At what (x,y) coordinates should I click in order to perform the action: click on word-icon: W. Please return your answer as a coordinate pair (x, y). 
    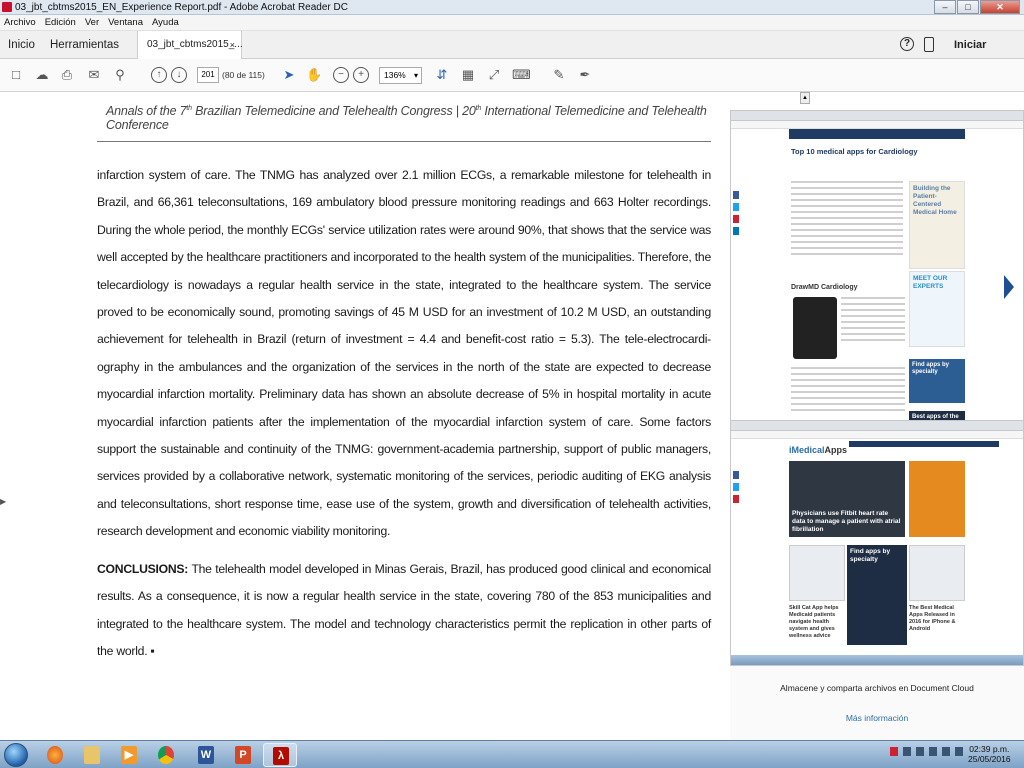
    Looking at the image, I should click on (206, 755).